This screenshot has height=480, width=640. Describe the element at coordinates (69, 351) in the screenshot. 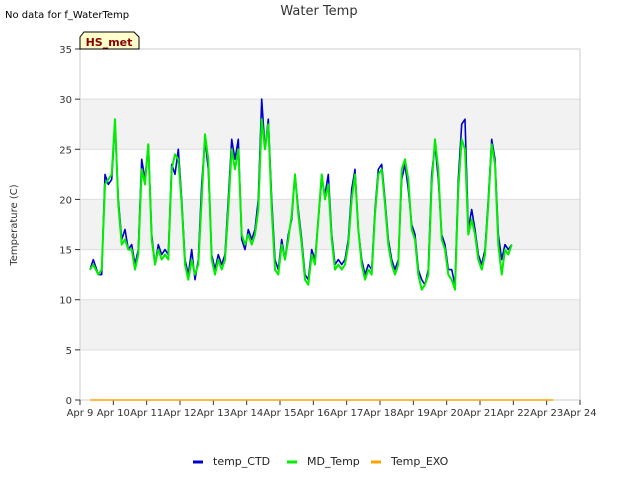

I see `y-tick-label: 5` at that location.